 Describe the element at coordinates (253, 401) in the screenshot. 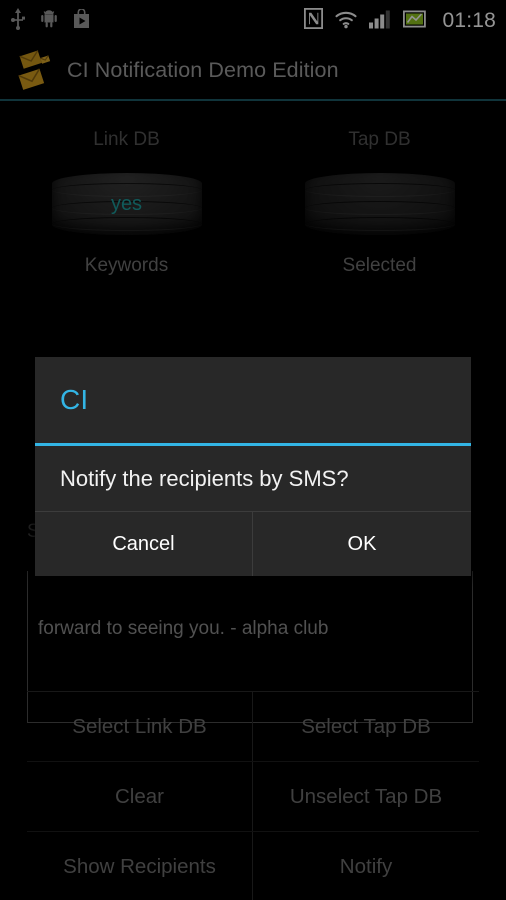

I see `dialog-title-bar: CI` at that location.